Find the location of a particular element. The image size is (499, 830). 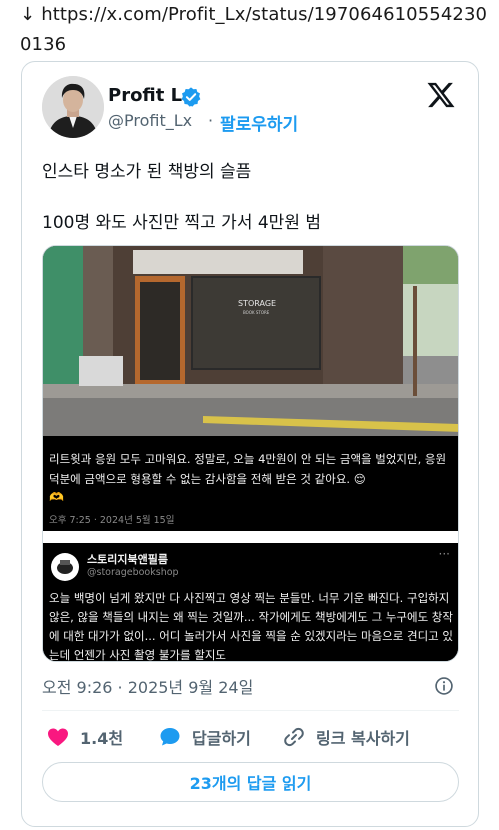

shop-handle: @storagebookshop is located at coordinates (133, 572).